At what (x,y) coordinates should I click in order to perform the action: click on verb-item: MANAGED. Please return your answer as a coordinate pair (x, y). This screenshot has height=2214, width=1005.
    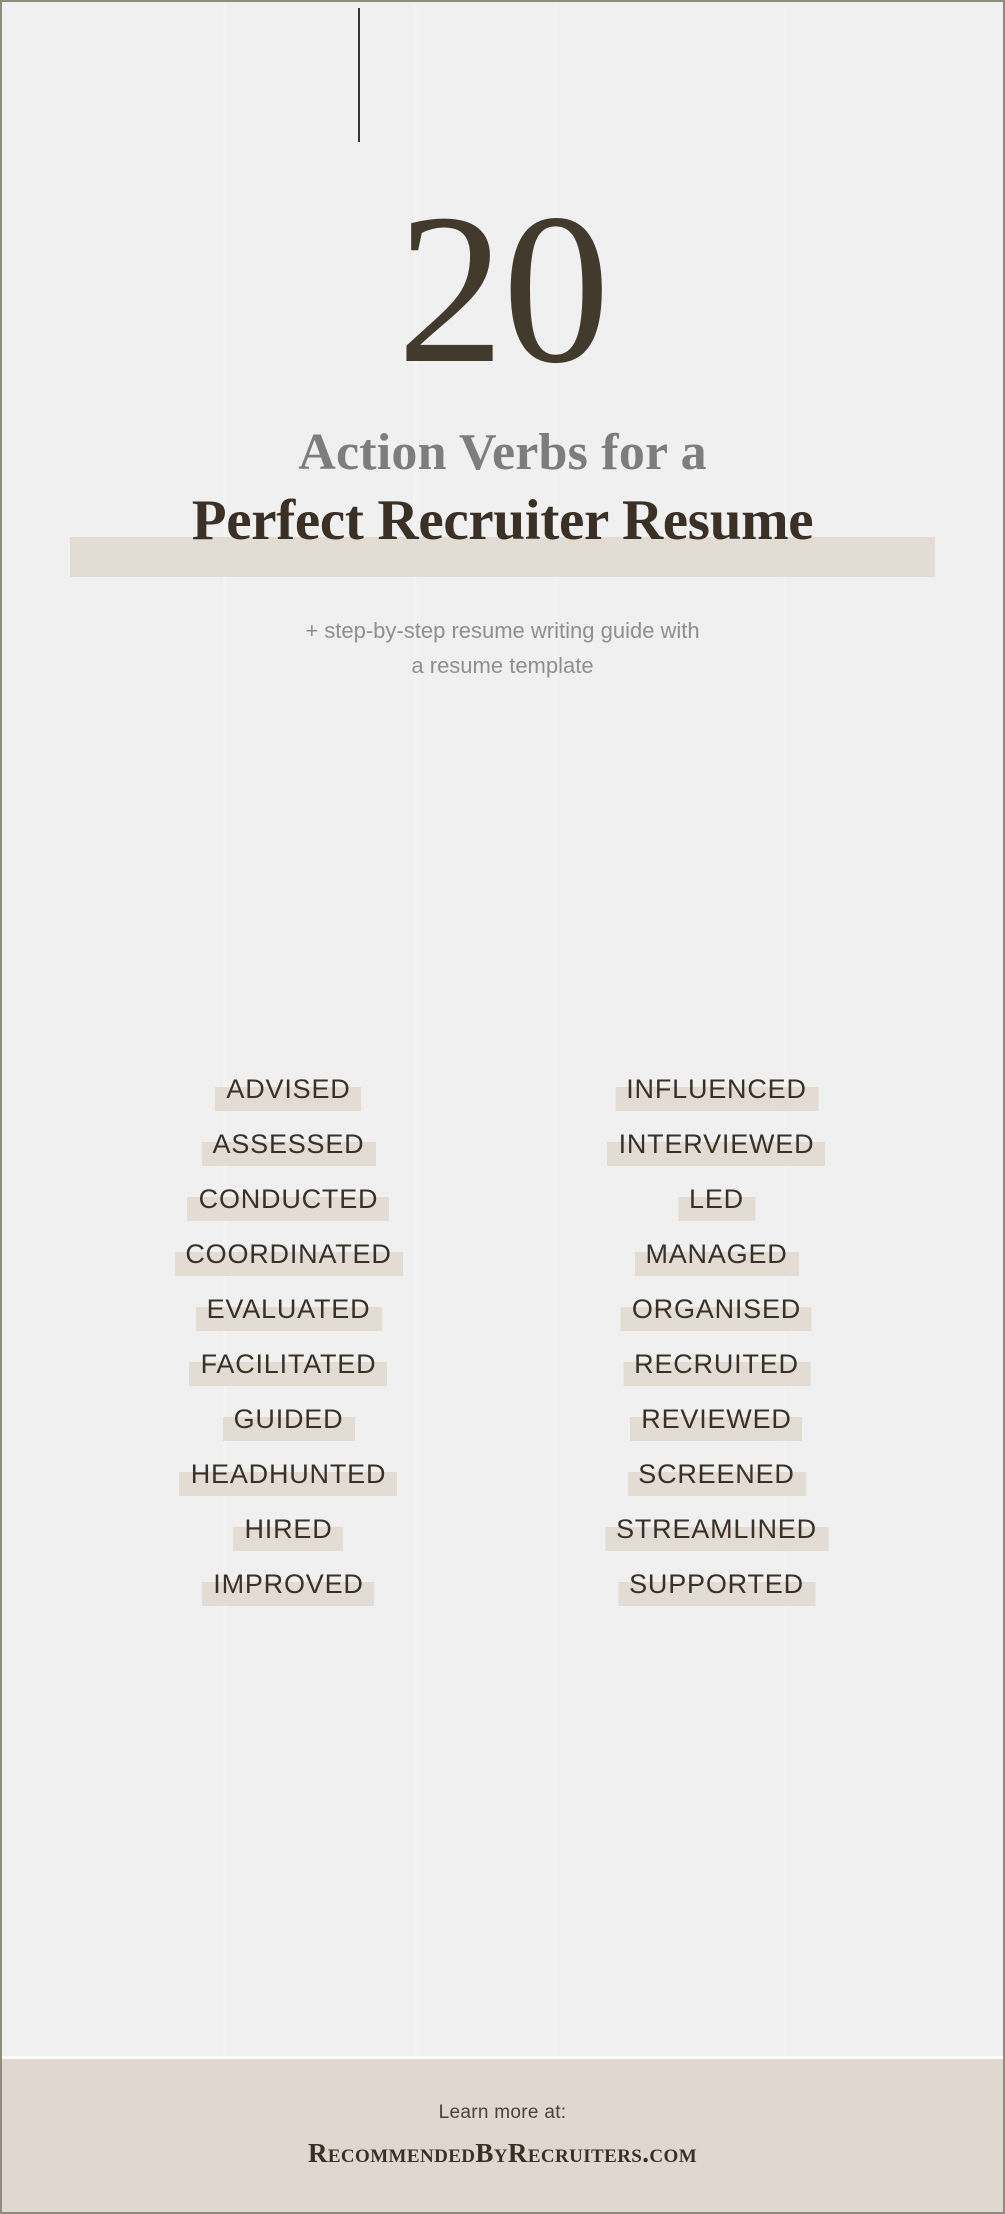
    Looking at the image, I should click on (716, 1254).